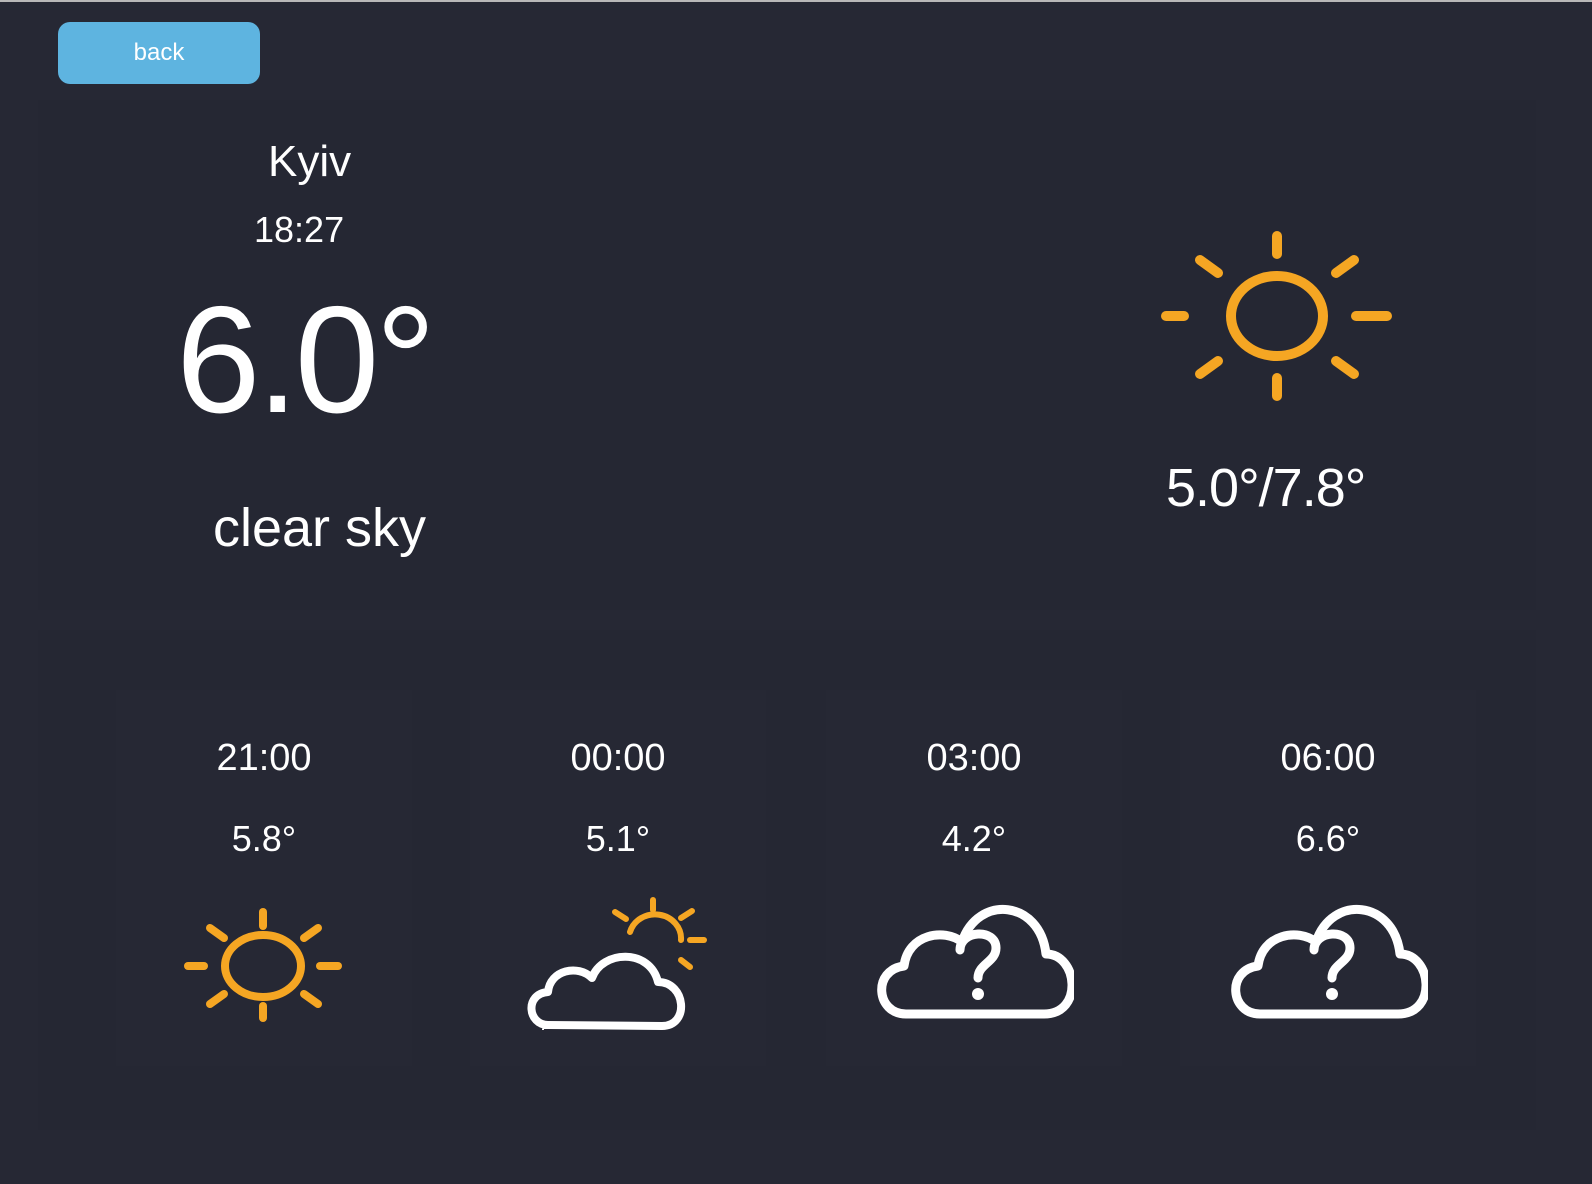 The width and height of the screenshot is (1592, 1184). What do you see at coordinates (264, 878) in the screenshot?
I see `forecast-card: 21:00 5.8°` at bounding box center [264, 878].